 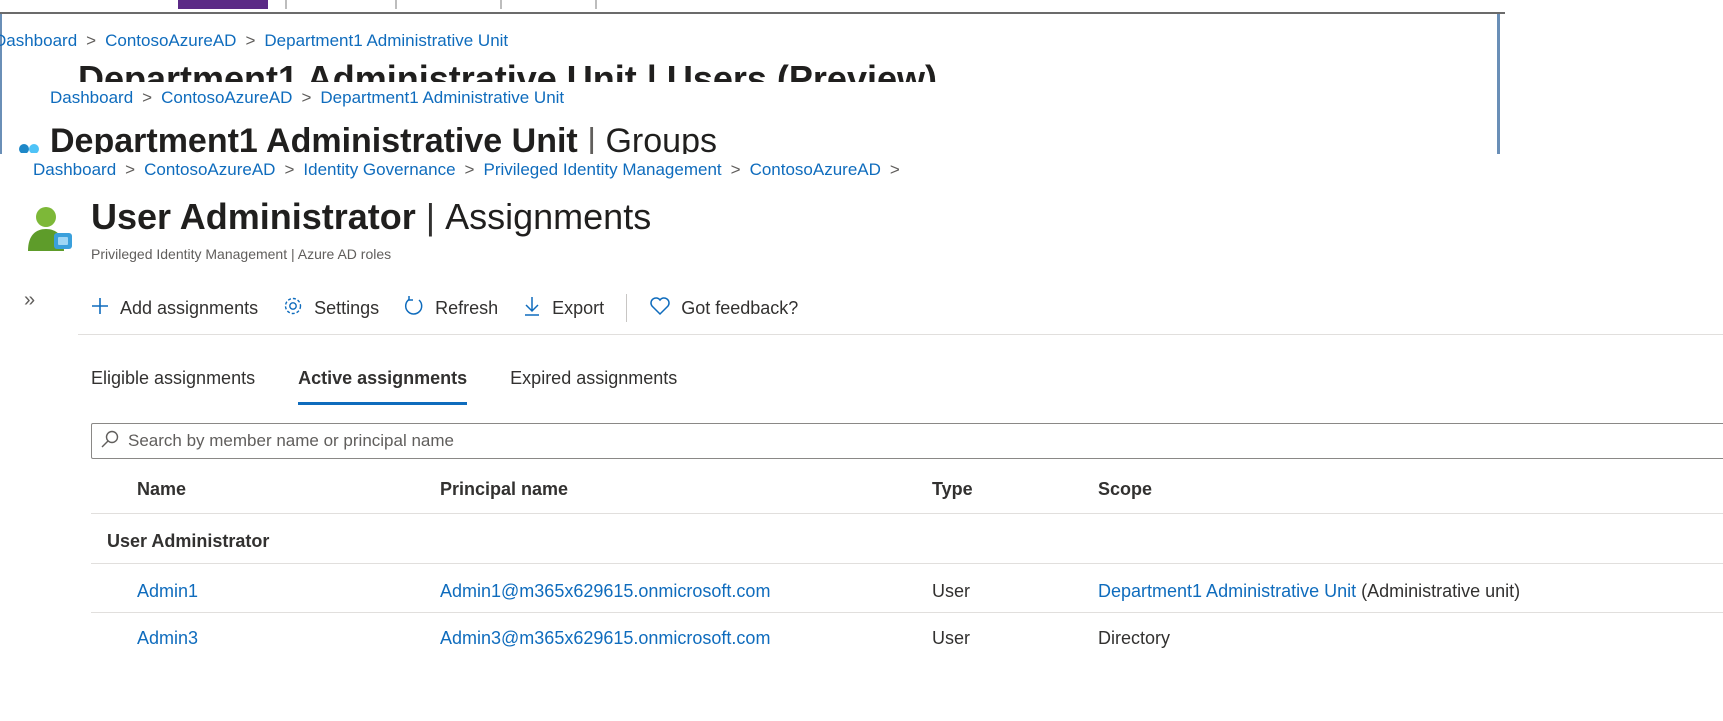 What do you see at coordinates (907, 513) in the screenshot?
I see `header-divider` at bounding box center [907, 513].